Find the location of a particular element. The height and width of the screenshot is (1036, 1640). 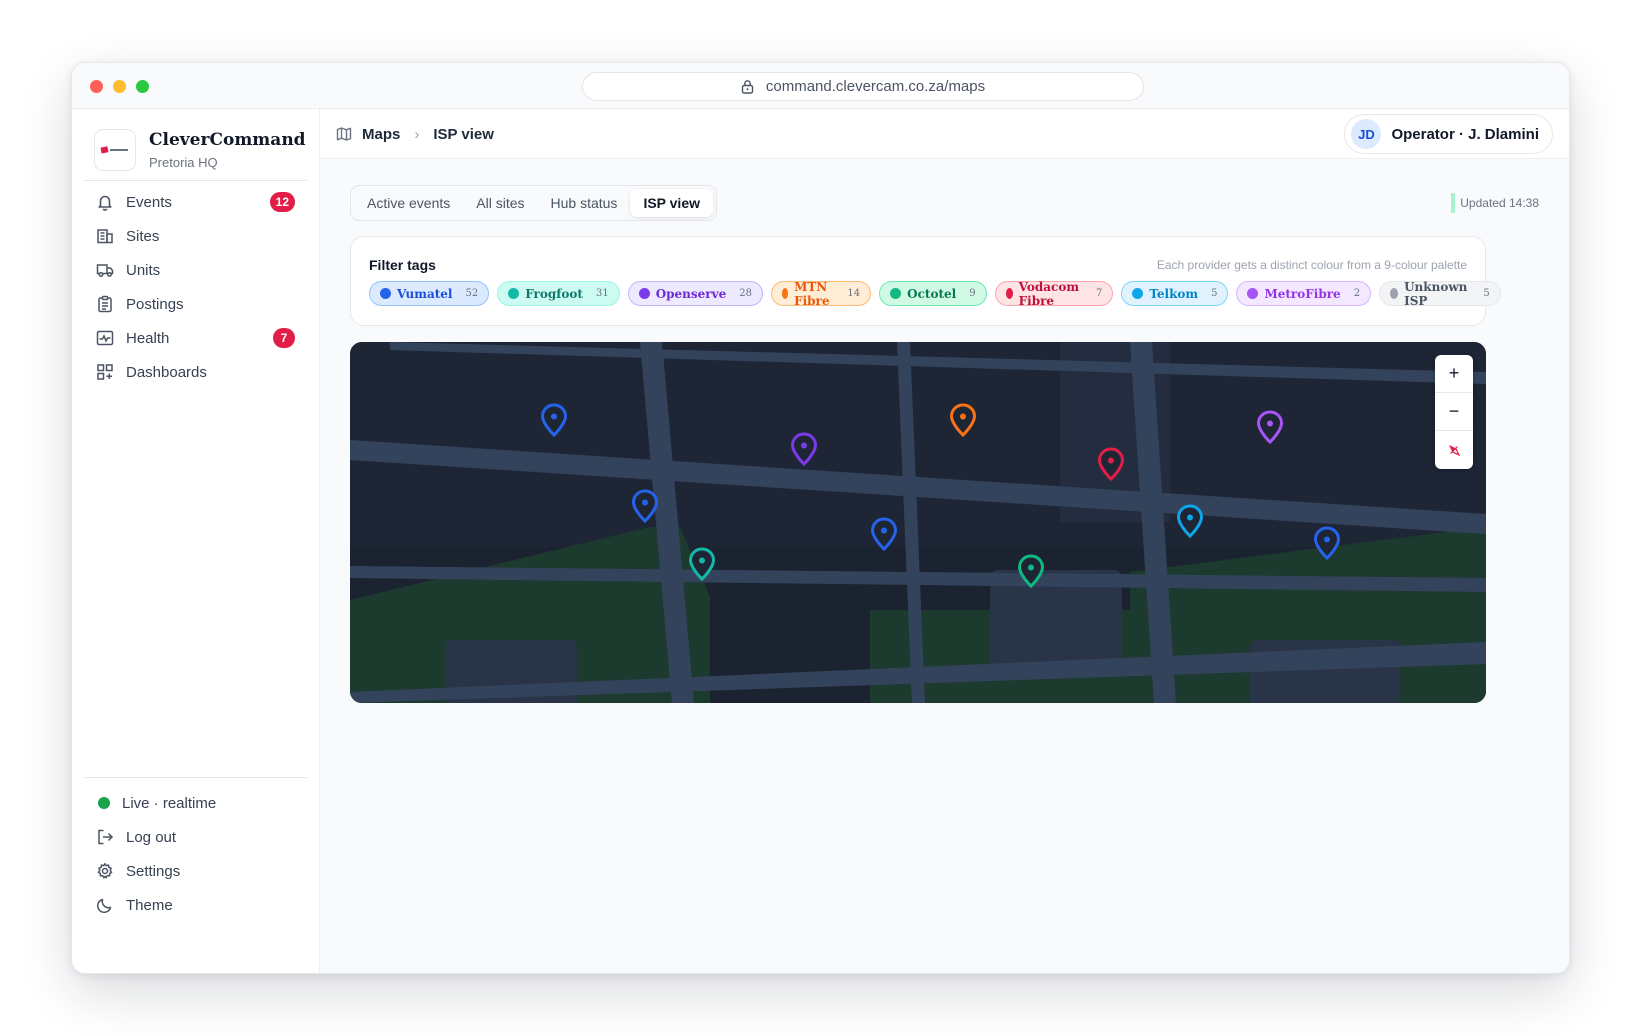

logout-label: Log out is located at coordinates (151, 837).